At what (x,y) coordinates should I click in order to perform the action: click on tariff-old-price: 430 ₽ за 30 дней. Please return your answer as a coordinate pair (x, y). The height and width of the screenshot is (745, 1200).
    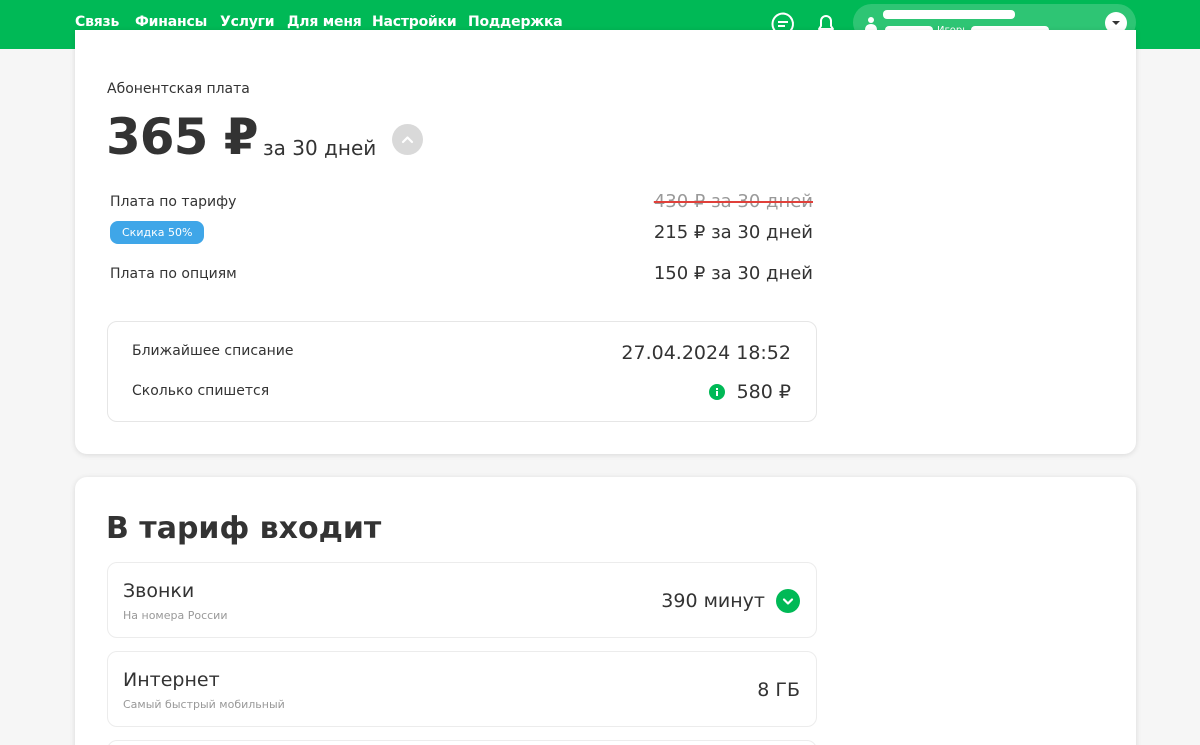
    Looking at the image, I should click on (733, 201).